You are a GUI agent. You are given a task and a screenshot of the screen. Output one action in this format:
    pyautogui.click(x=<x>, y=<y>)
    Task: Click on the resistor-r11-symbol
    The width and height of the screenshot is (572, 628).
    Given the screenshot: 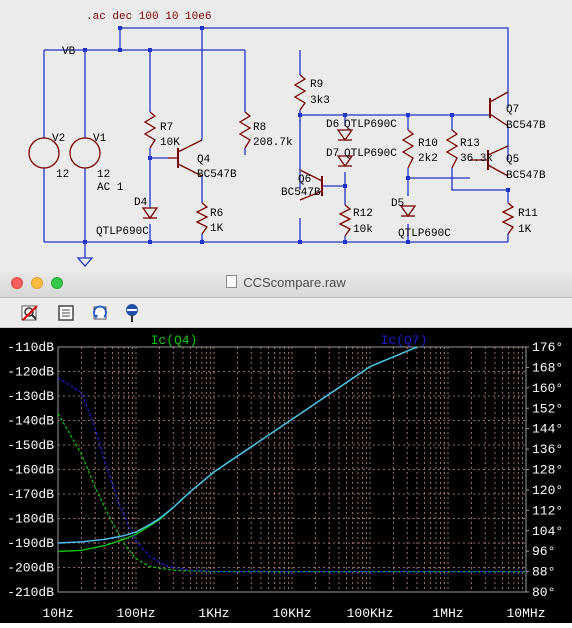 What is the action you would take?
    pyautogui.click(x=508, y=218)
    